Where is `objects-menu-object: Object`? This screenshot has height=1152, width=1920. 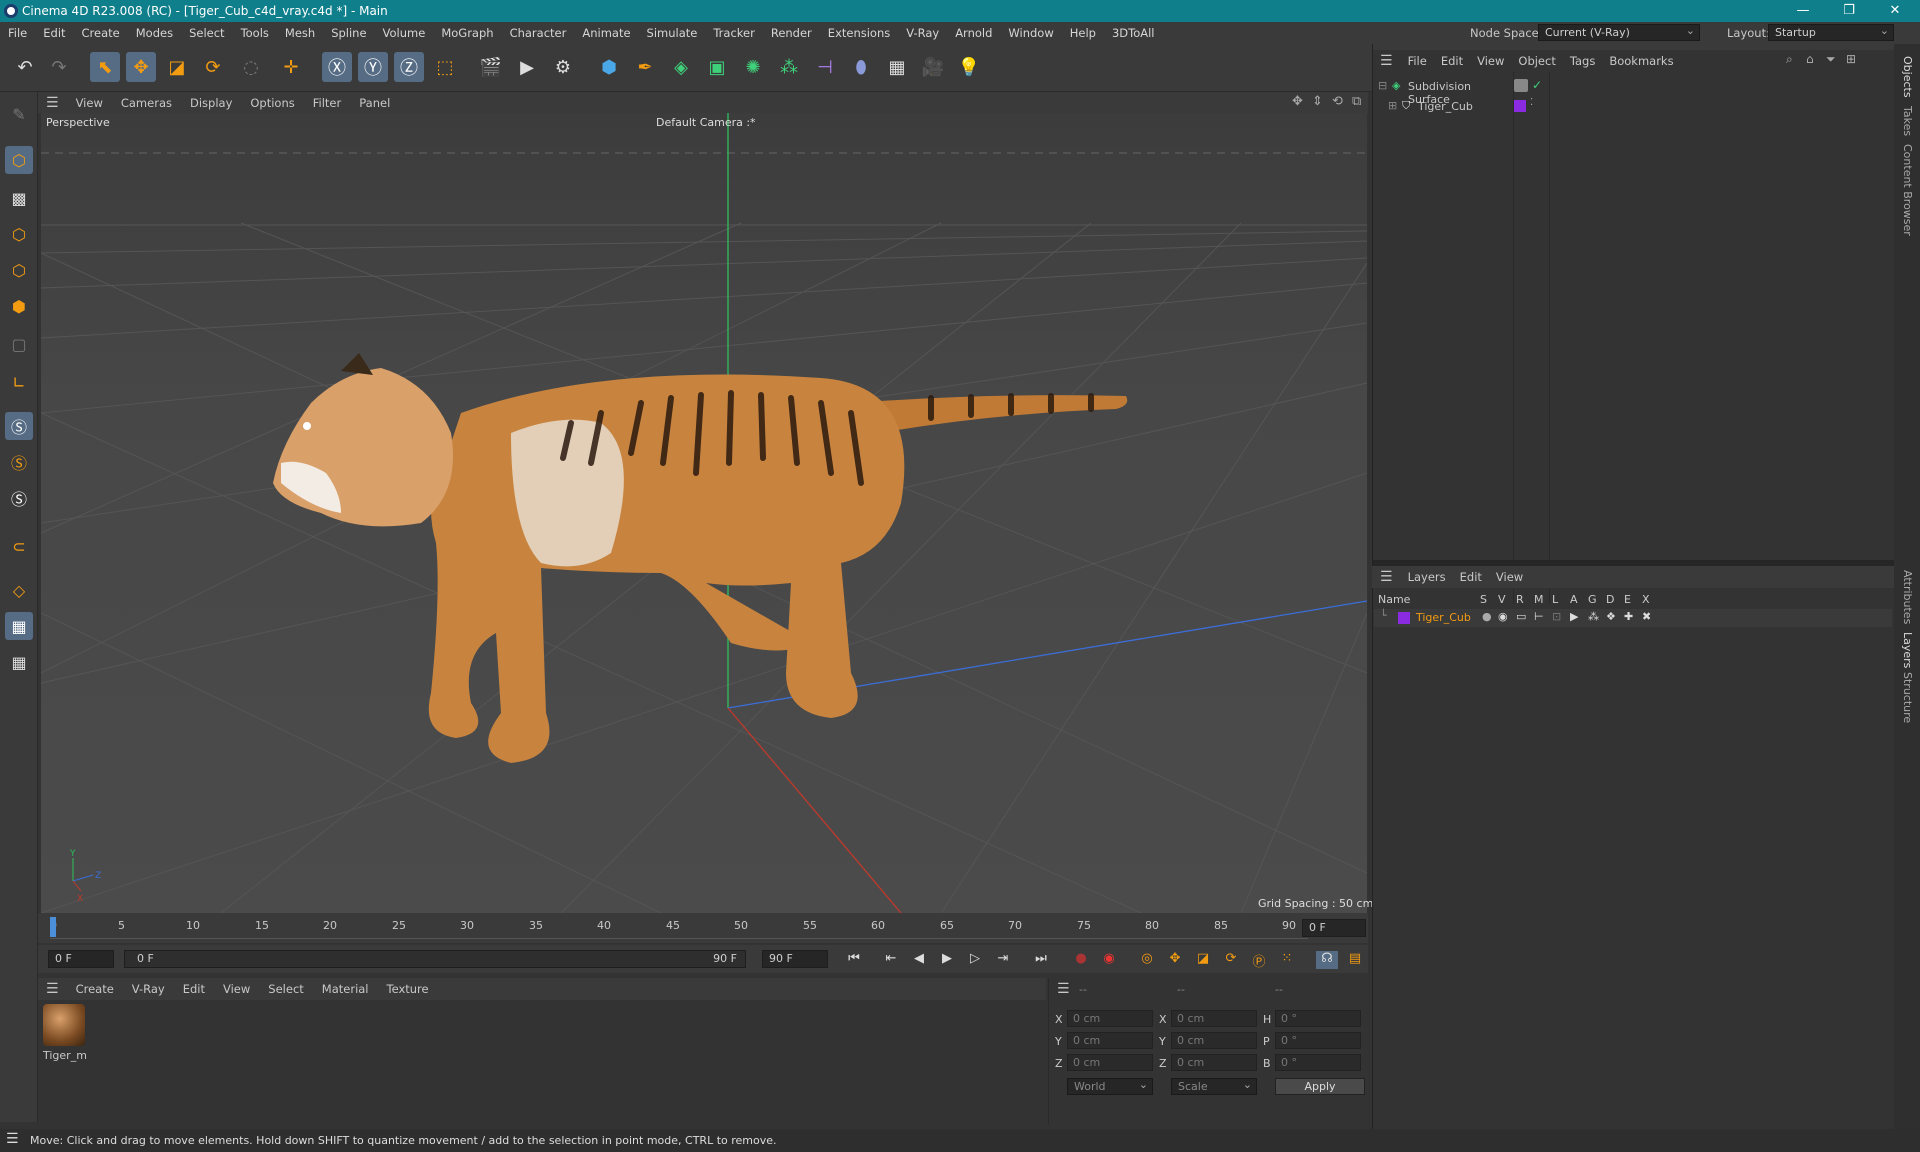 objects-menu-object: Object is located at coordinates (1536, 61).